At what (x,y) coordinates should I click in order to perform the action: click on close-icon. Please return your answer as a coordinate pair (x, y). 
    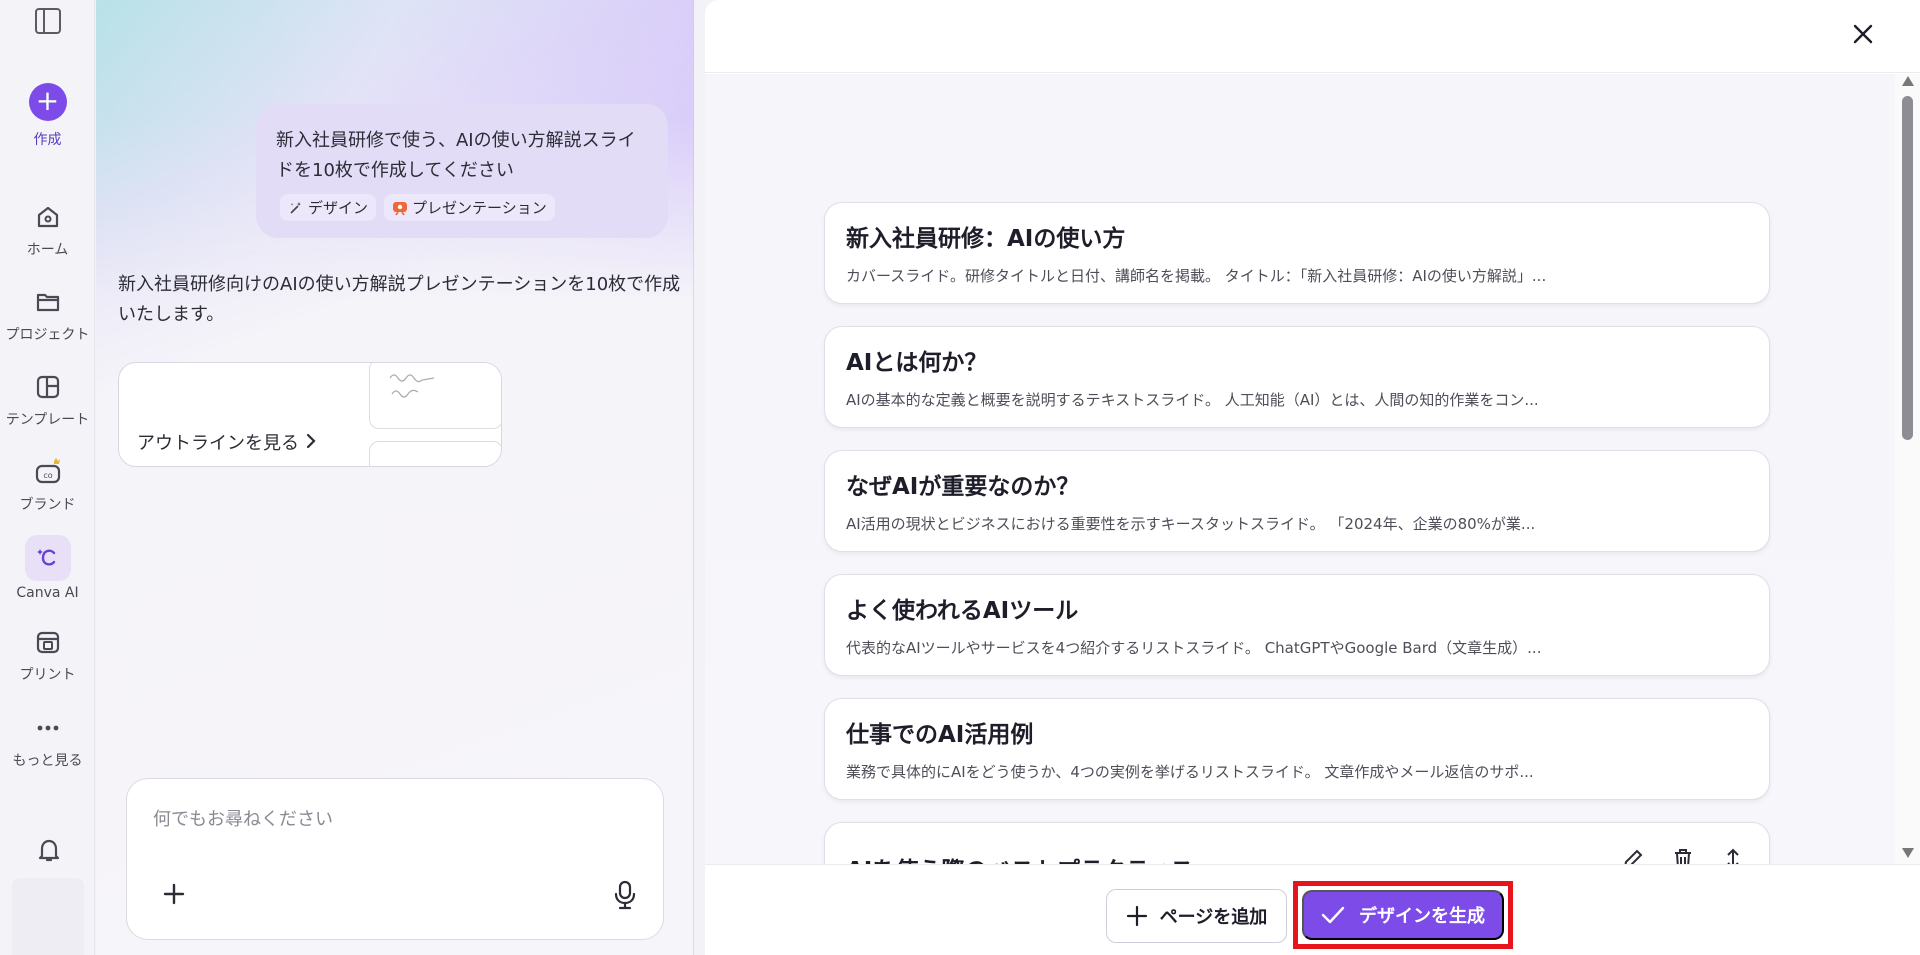
    Looking at the image, I should click on (1863, 34).